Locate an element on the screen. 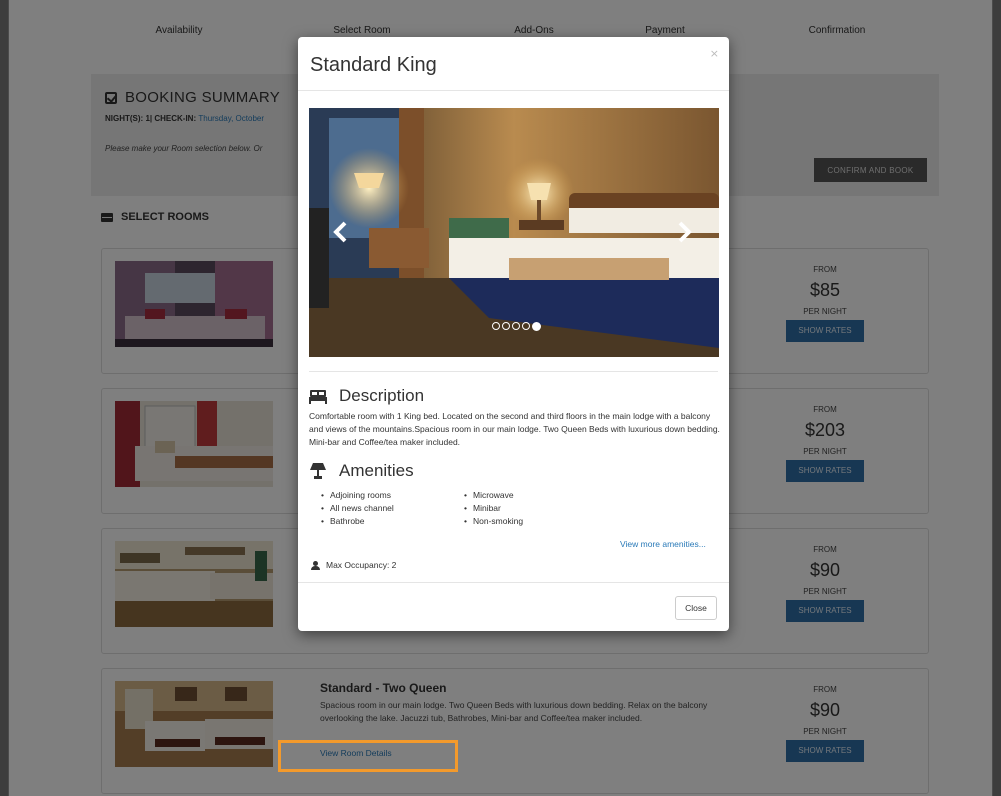  description-heading: Description is located at coordinates (366, 396).